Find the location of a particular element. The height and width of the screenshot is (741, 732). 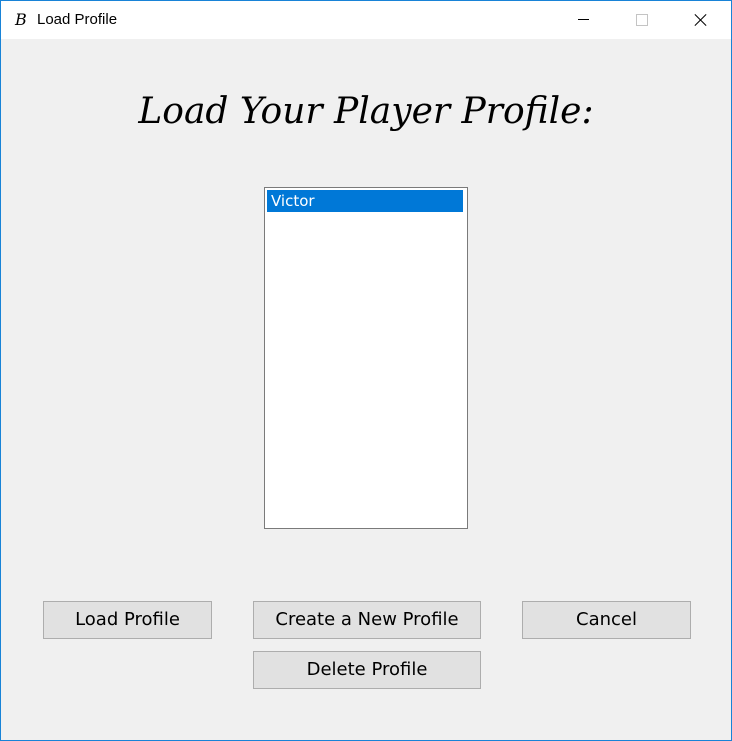

app-icon: B is located at coordinates (21, 19).